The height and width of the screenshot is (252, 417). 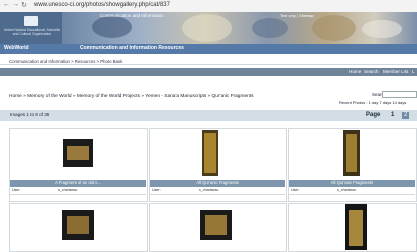 What do you see at coordinates (31, 21) in the screenshot?
I see `unesco-temple-icon` at bounding box center [31, 21].